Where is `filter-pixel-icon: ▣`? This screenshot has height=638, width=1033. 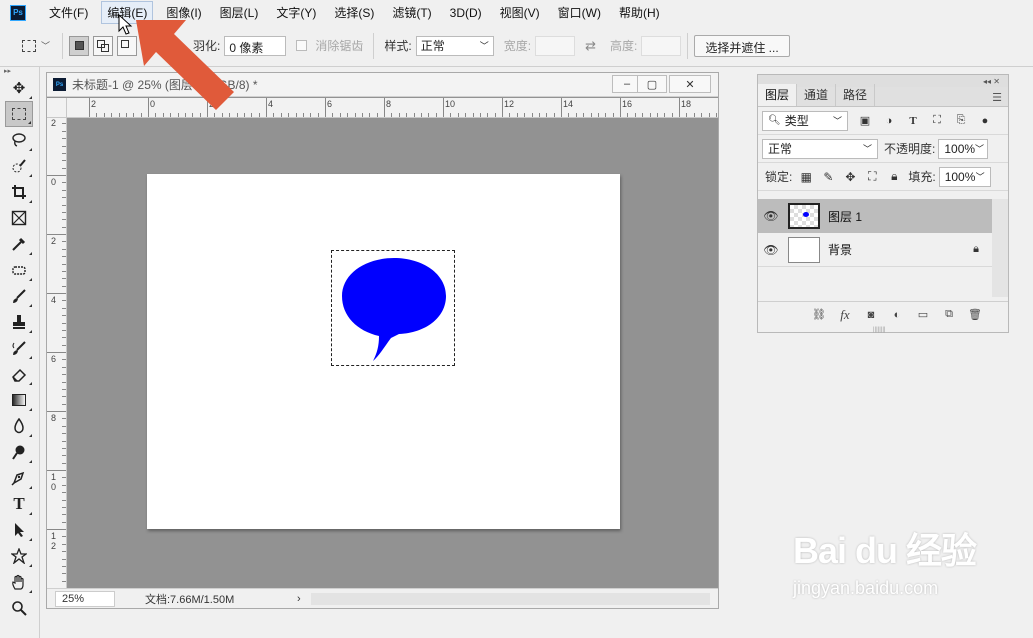
filter-pixel-icon: ▣ is located at coordinates (865, 121).